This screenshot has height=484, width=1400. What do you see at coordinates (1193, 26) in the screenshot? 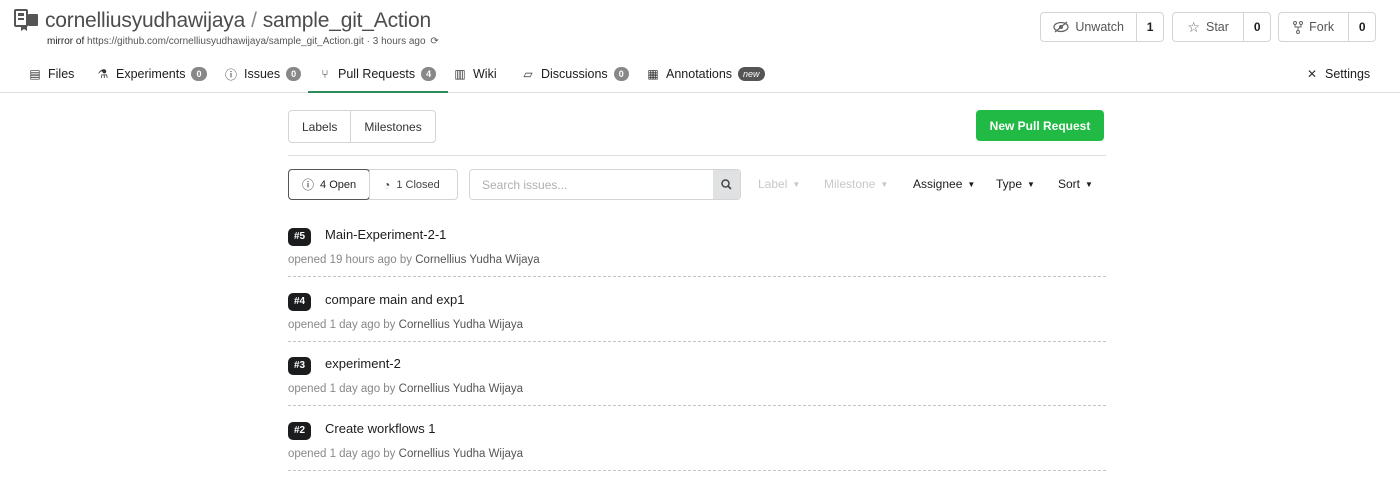
I see `star-icon: ☆` at bounding box center [1193, 26].